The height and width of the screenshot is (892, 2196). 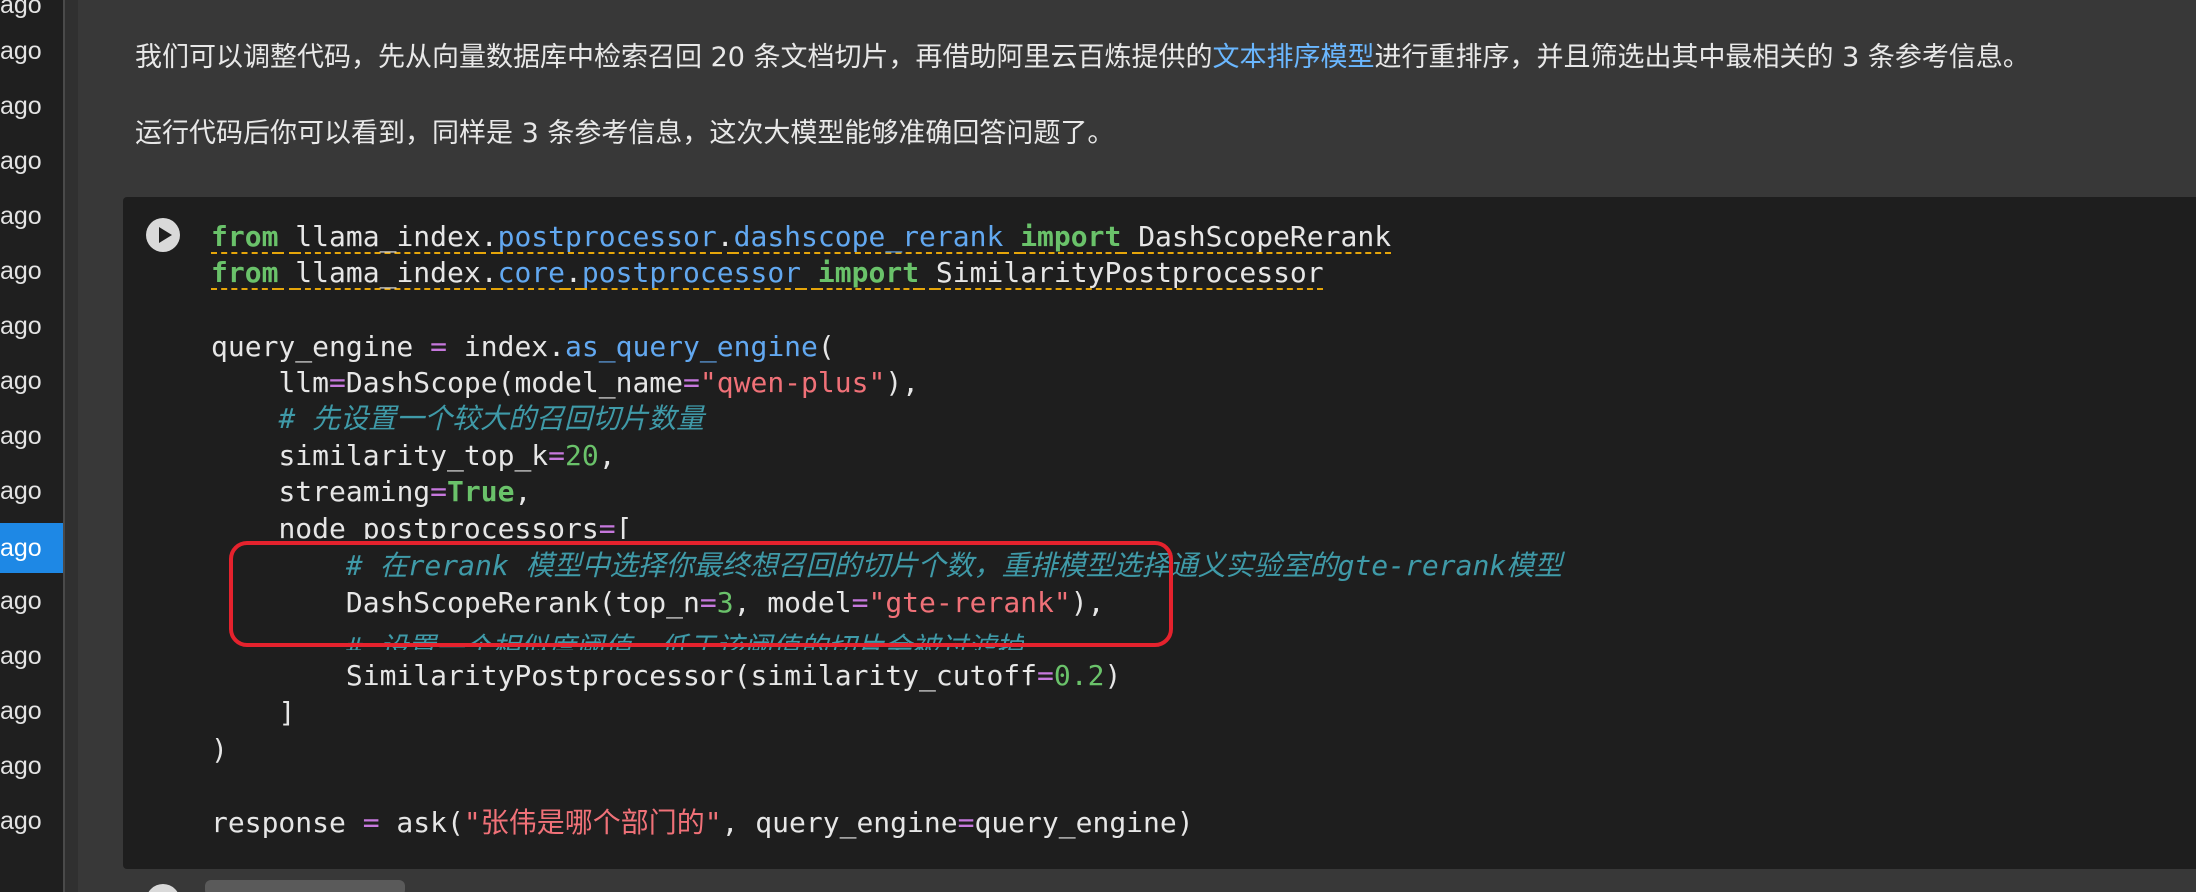 I want to click on code-line: # 设置一个相似度阈值，低于该阈值的切片会被过滤掉, so click(x=617, y=640).